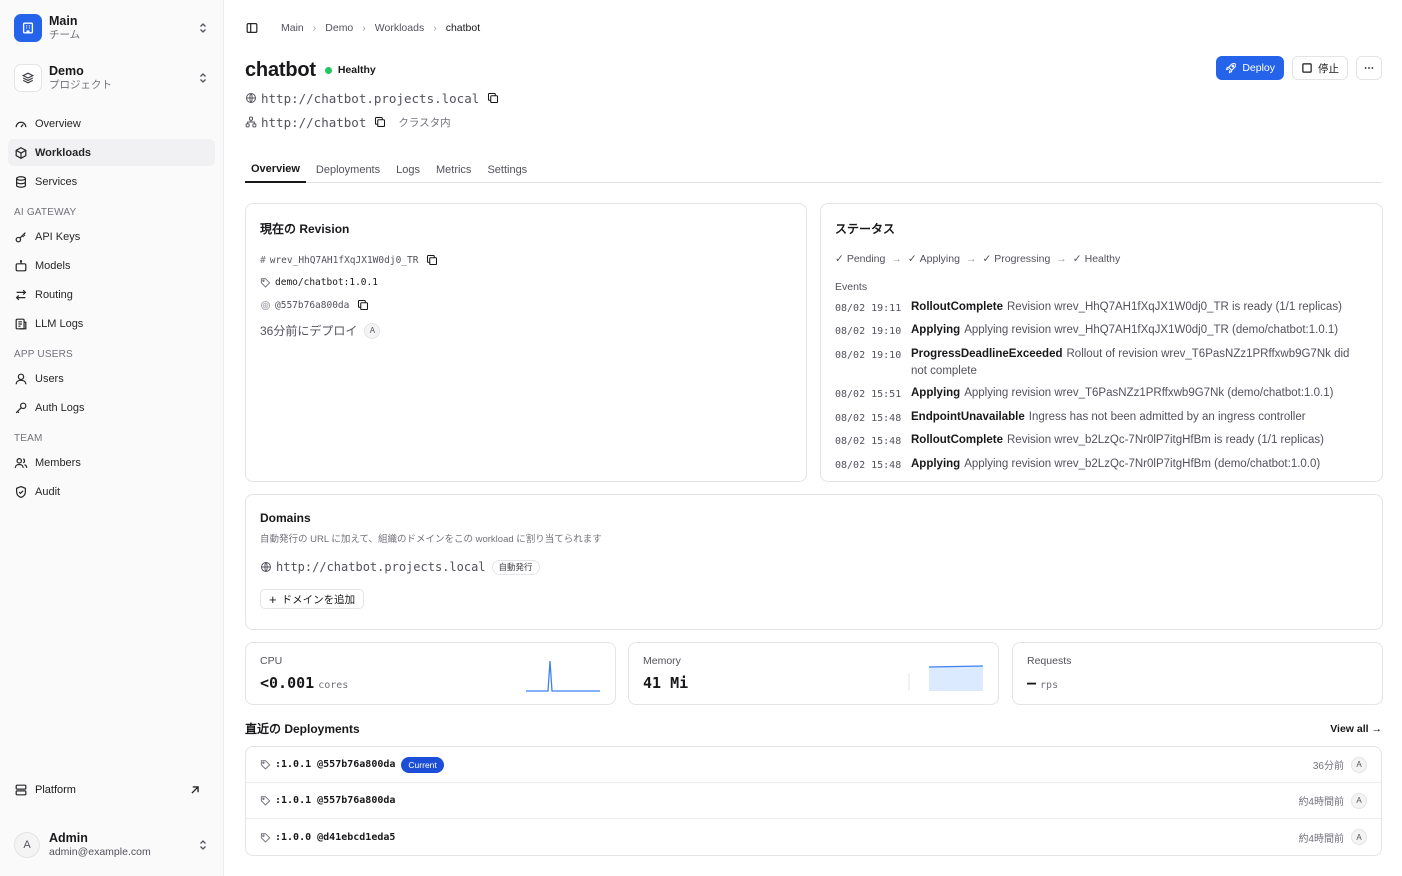  Describe the element at coordinates (453, 169) in the screenshot. I see `tab-metrics: Metrics` at that location.